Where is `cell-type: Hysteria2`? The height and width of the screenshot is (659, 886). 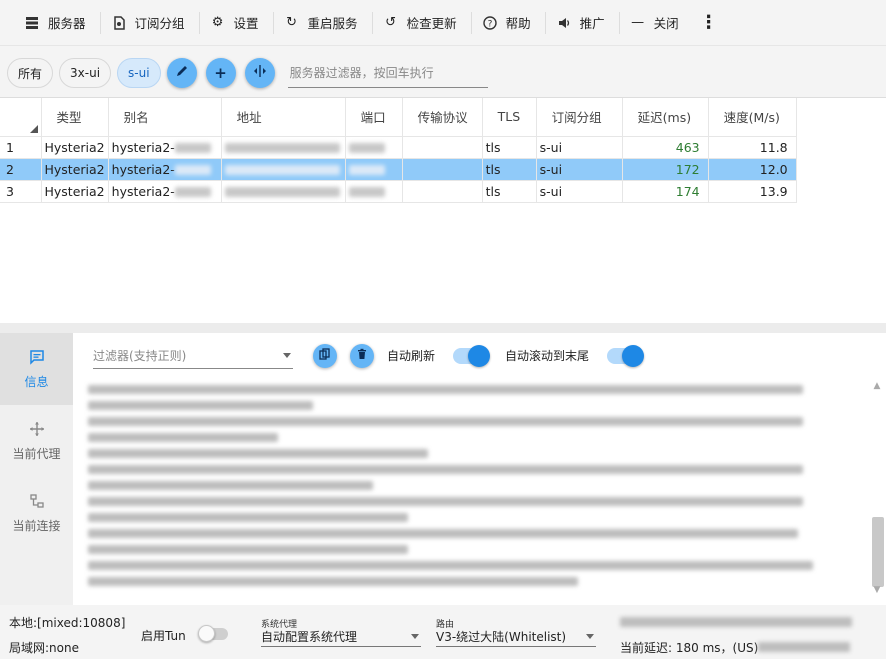 cell-type: Hysteria2 is located at coordinates (75, 191).